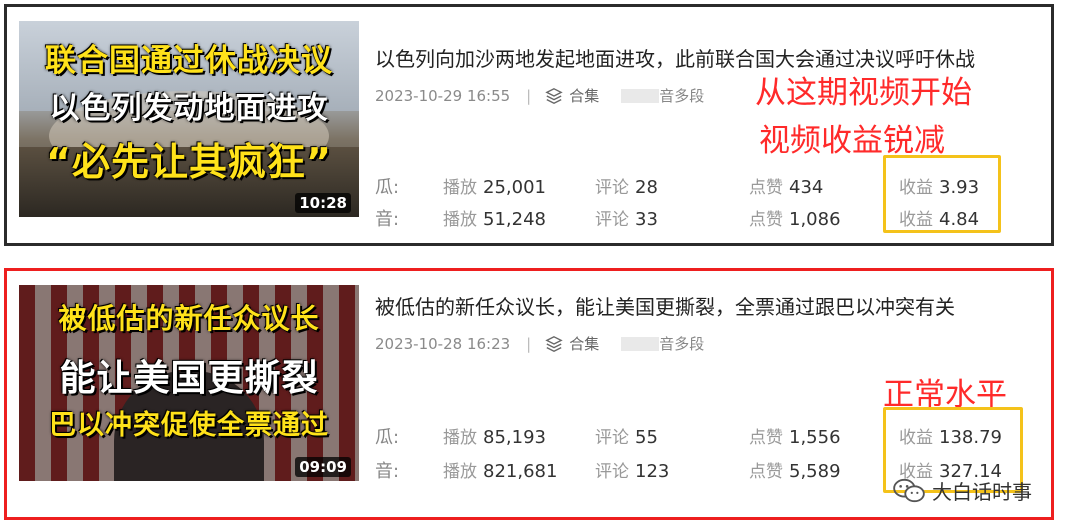  Describe the element at coordinates (443, 343) in the screenshot. I see `publish-date: 2023-10-28 16:23` at that location.